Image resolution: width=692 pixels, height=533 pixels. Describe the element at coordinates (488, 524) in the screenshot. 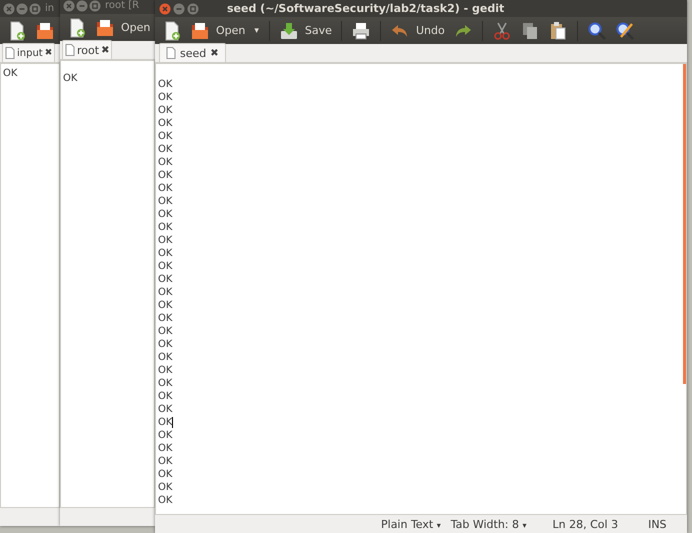

I see `tab-width-dropdown: Tab Width: 8 ▾` at that location.